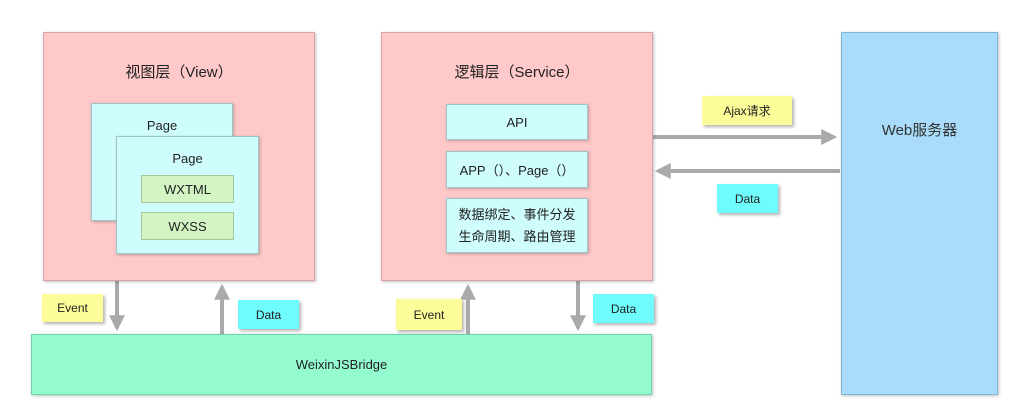 This screenshot has height=417, width=1021. What do you see at coordinates (72, 308) in the screenshot?
I see `event-note-left: Event` at bounding box center [72, 308].